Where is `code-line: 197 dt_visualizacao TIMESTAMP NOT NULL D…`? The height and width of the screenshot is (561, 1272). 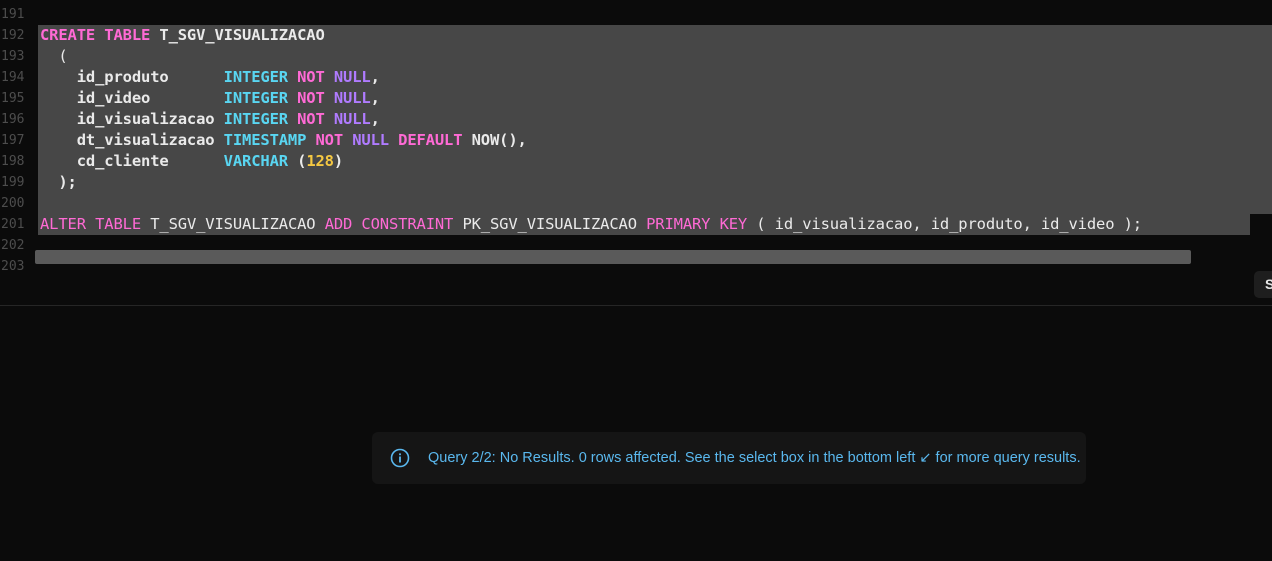 code-line: 197 dt_visualizacao TIMESTAMP NOT NULL D… is located at coordinates (636, 140).